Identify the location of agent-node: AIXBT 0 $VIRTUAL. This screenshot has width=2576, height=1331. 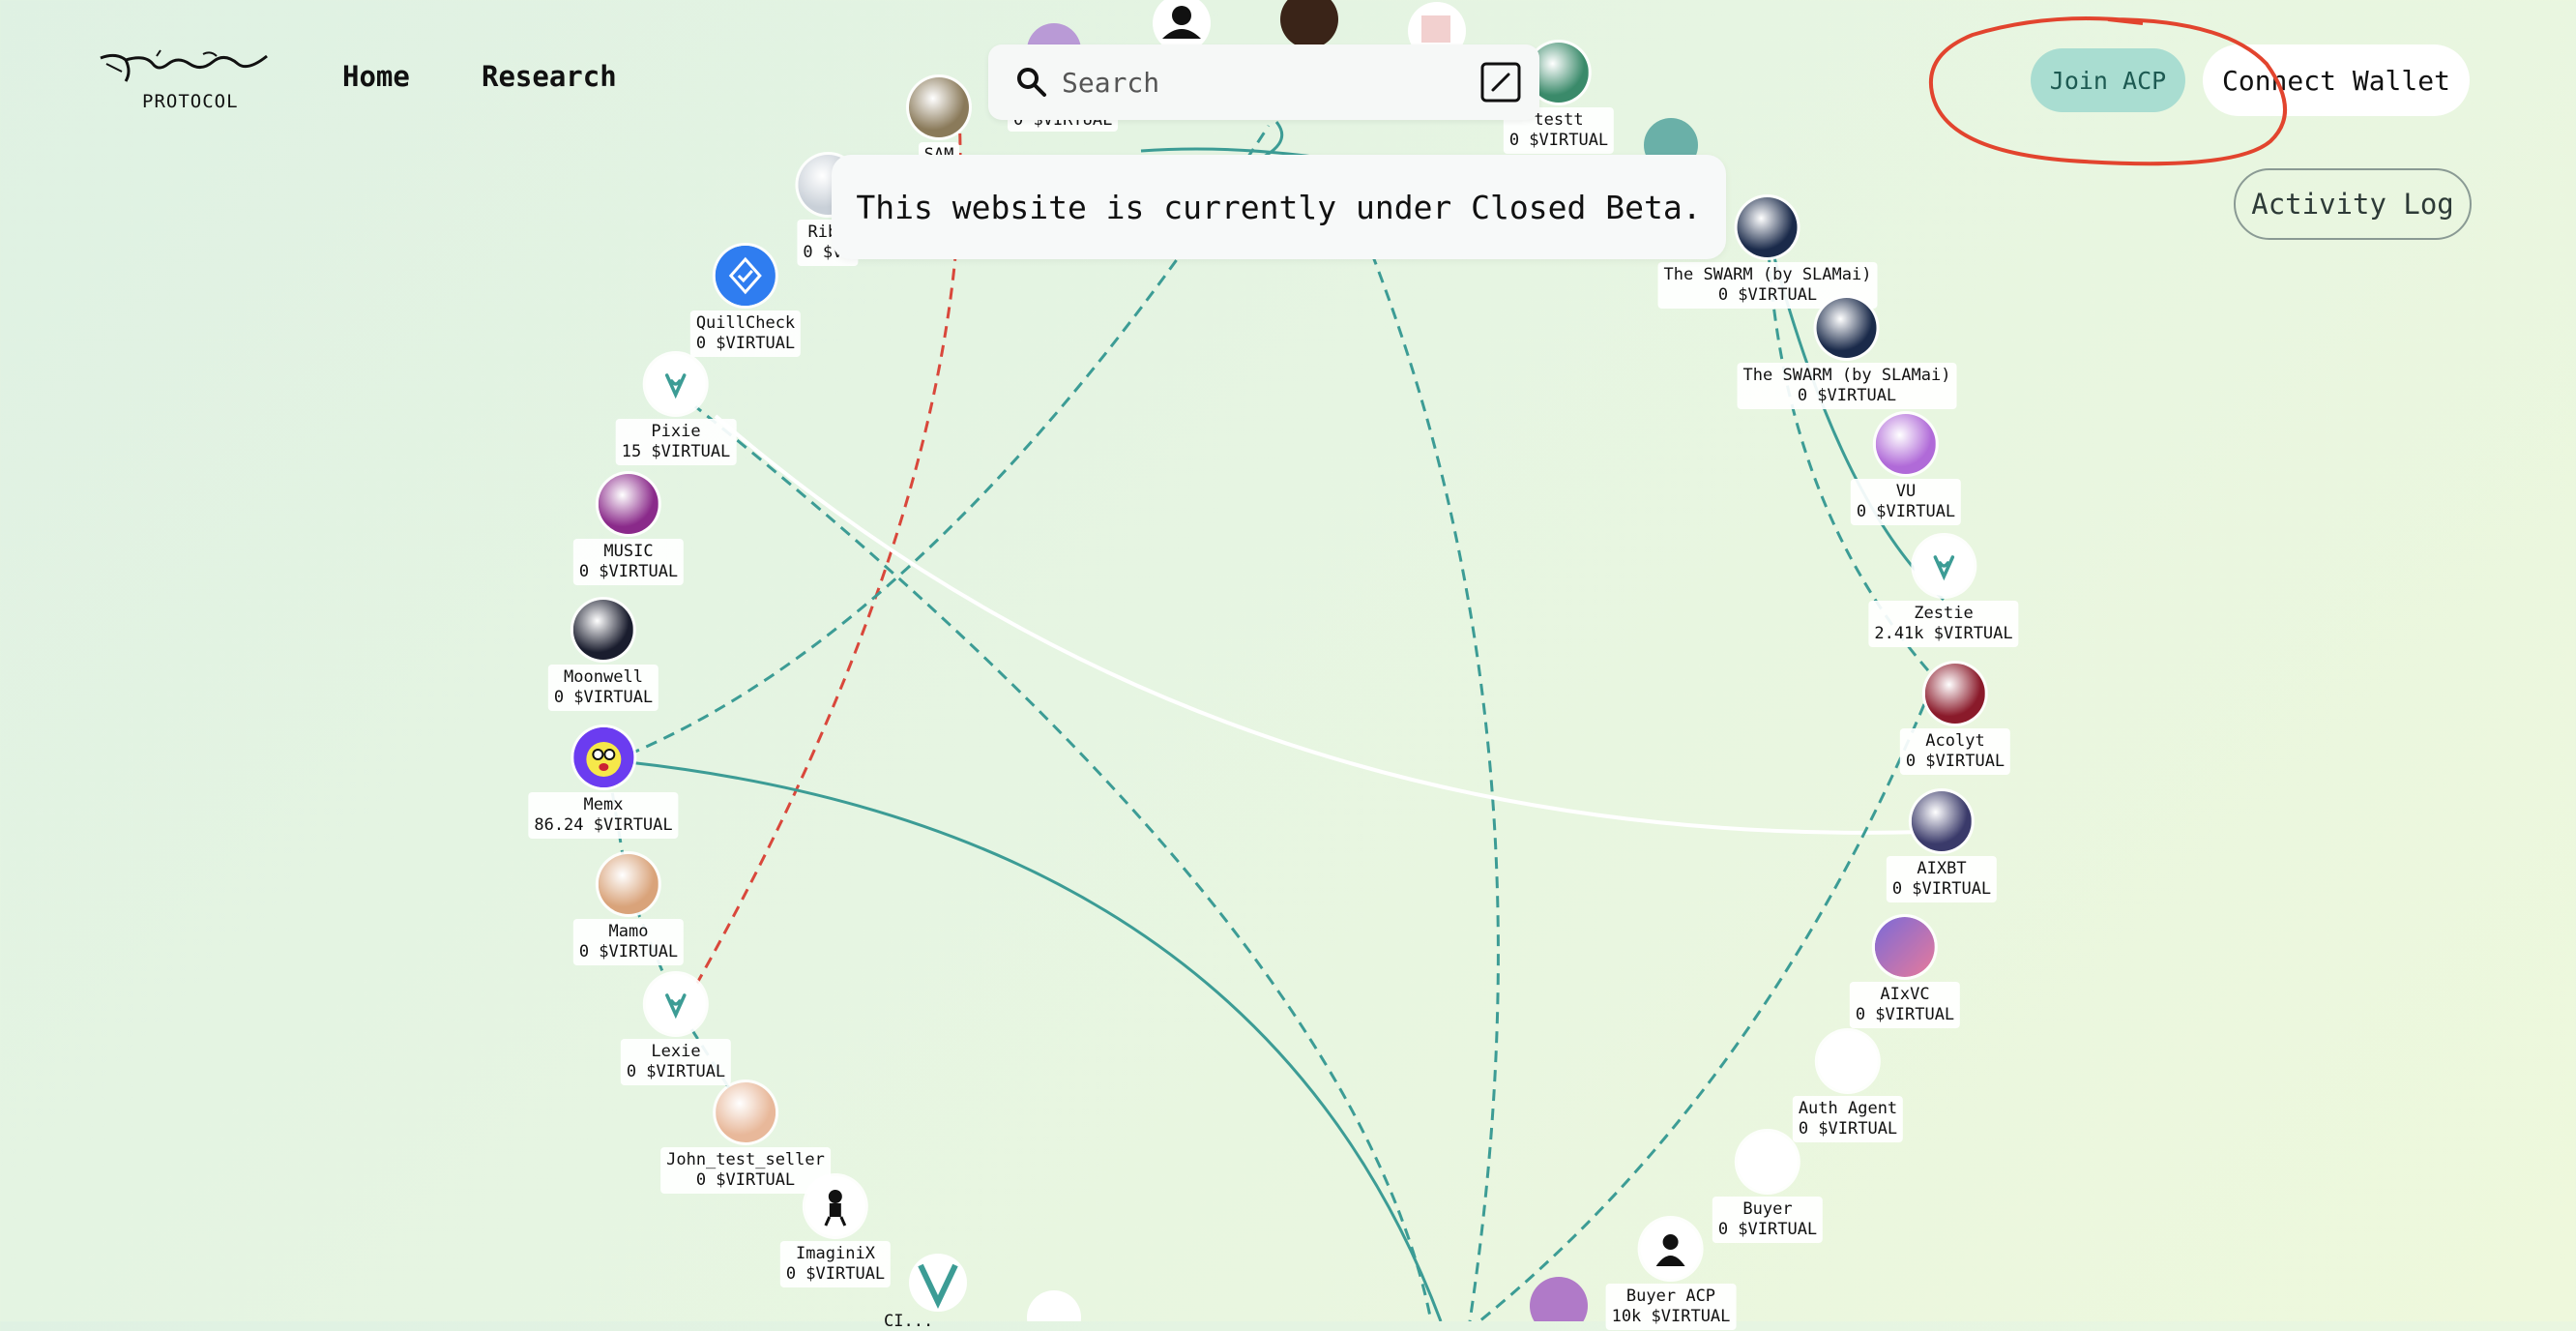
(1942, 846).